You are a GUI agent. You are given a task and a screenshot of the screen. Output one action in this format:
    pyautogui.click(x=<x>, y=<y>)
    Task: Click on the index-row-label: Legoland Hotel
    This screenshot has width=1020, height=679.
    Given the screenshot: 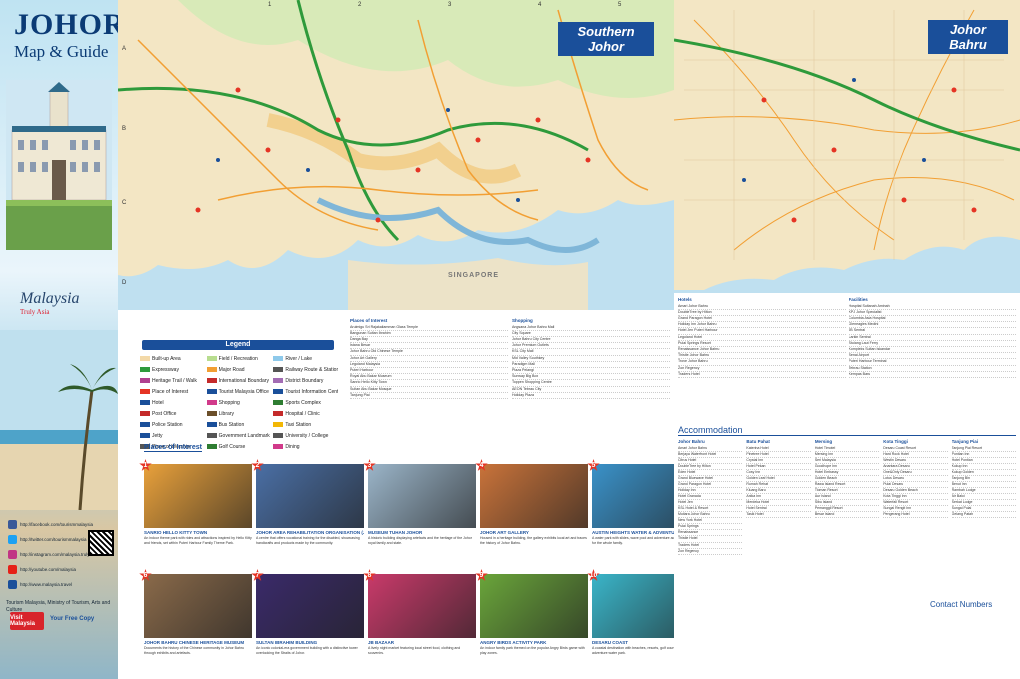 What is the action you would take?
    pyautogui.click(x=690, y=336)
    